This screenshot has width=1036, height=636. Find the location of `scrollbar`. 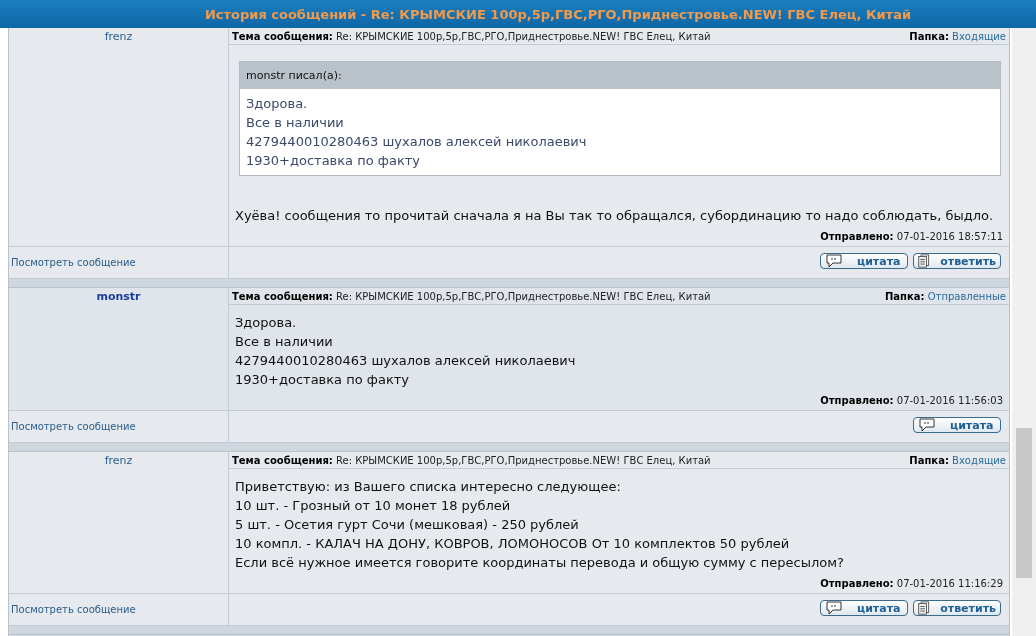

scrollbar is located at coordinates (1024, 332).